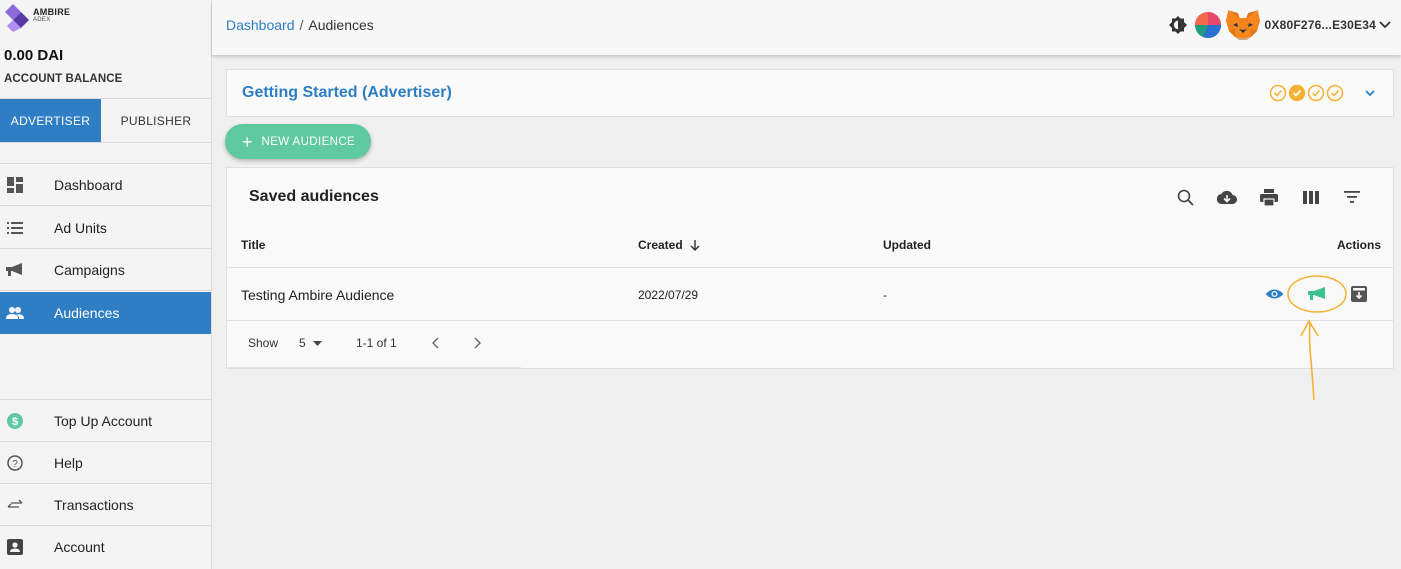 This screenshot has height=569, width=1401. Describe the element at coordinates (15, 313) in the screenshot. I see `people-icon` at that location.